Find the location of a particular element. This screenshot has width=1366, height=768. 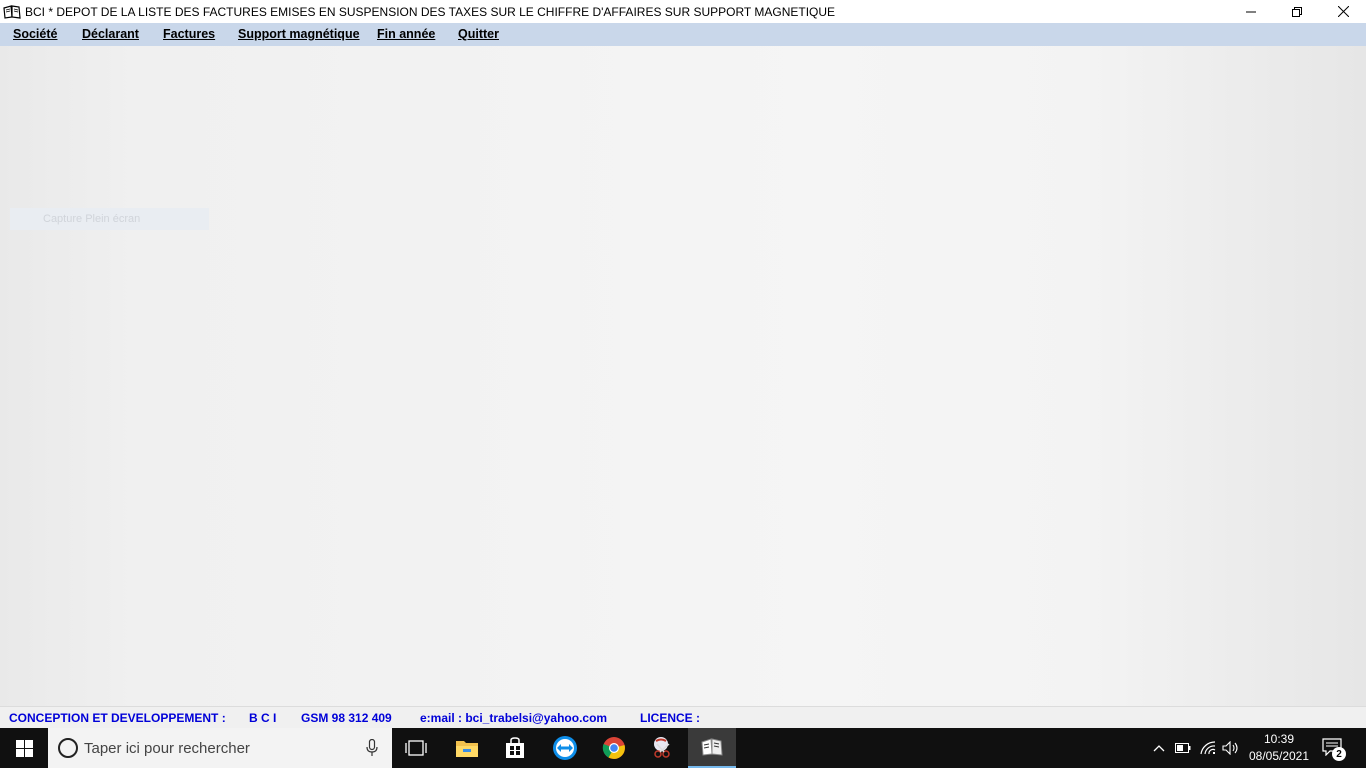

menu-support-magnetique: Support magnétique is located at coordinates (299, 34).